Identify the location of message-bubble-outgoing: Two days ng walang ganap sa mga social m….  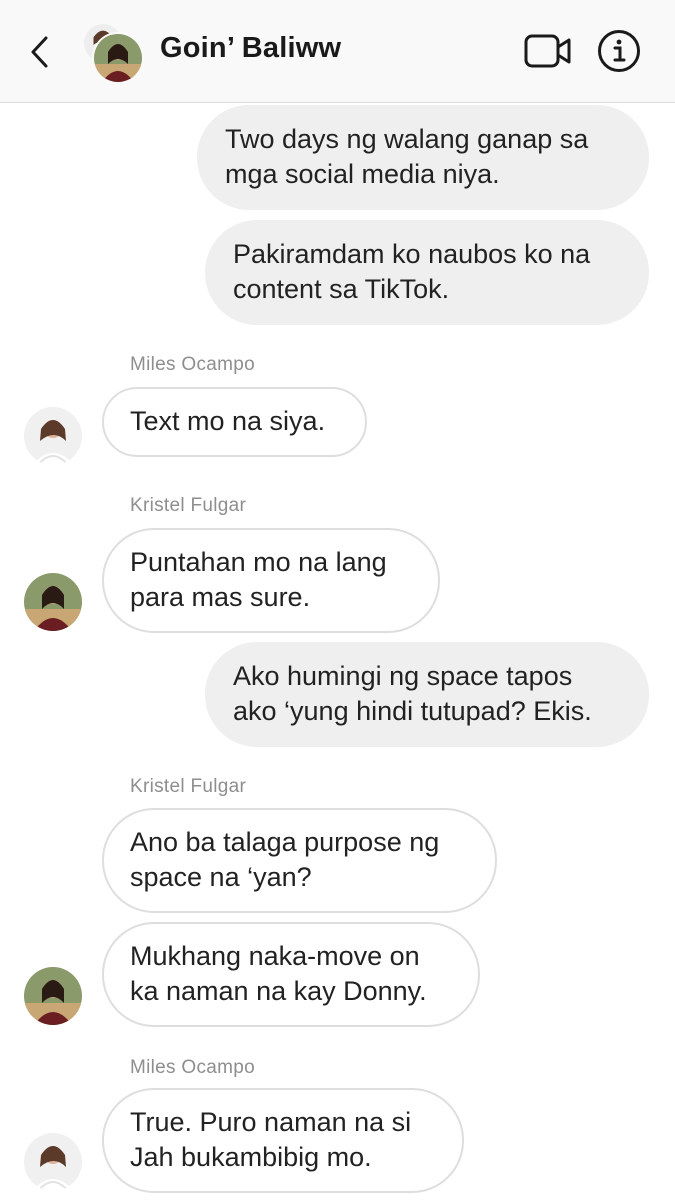
(423, 157).